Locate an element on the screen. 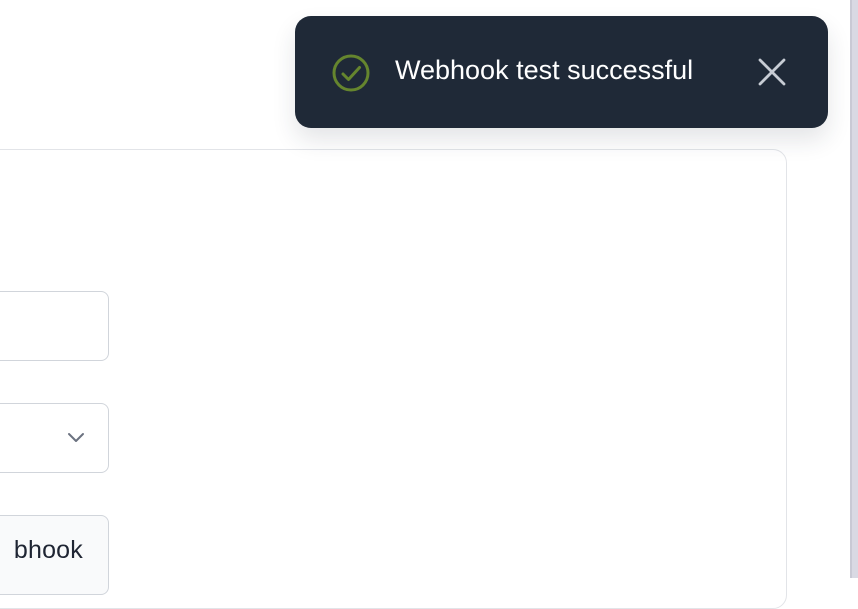 The width and height of the screenshot is (858, 609). chevron-down-icon is located at coordinates (76, 437).